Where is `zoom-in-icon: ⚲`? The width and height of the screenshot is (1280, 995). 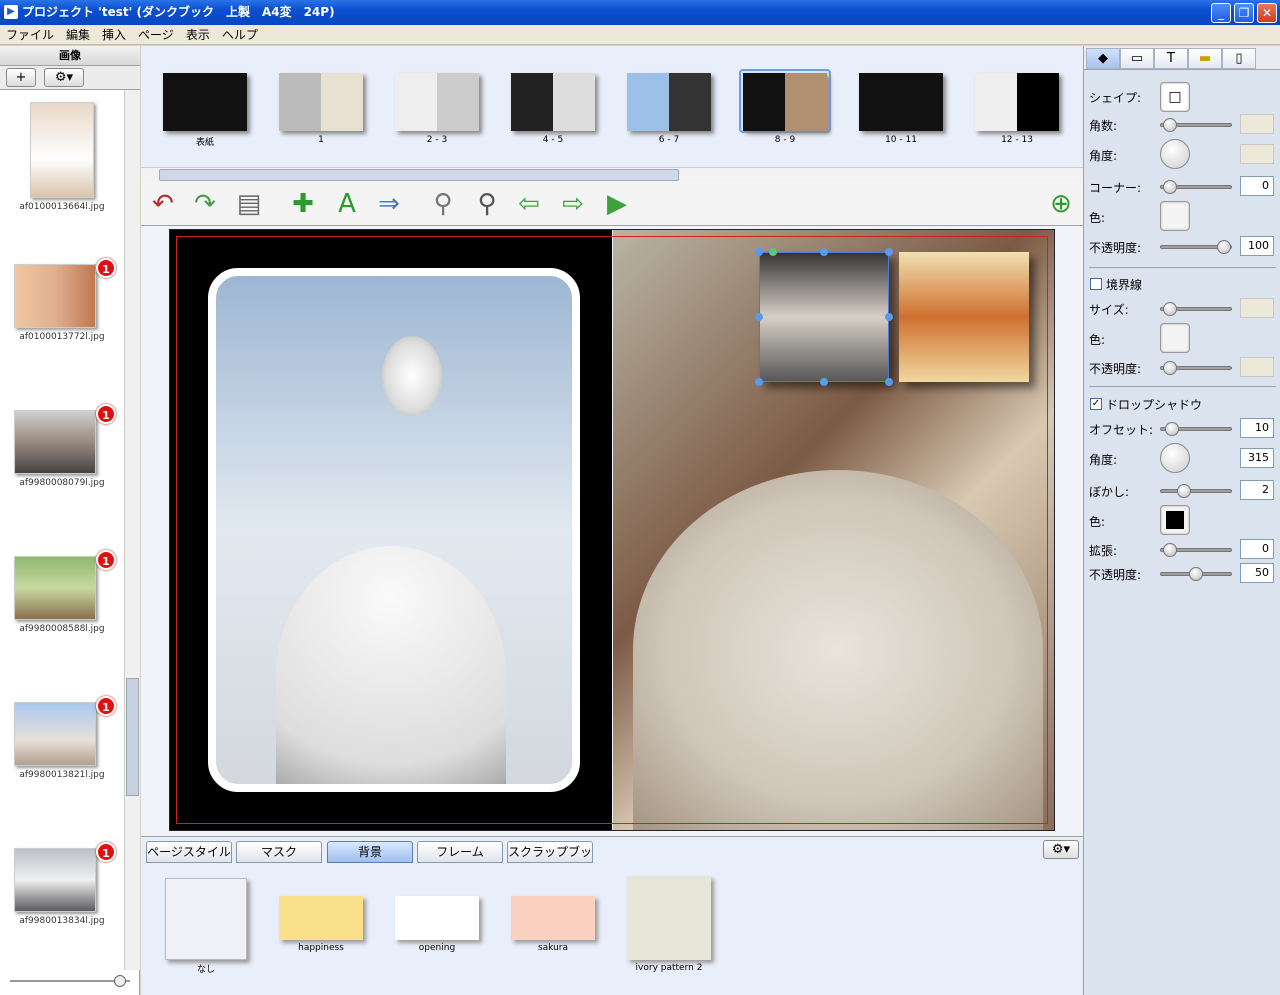 zoom-in-icon: ⚲ is located at coordinates (487, 204).